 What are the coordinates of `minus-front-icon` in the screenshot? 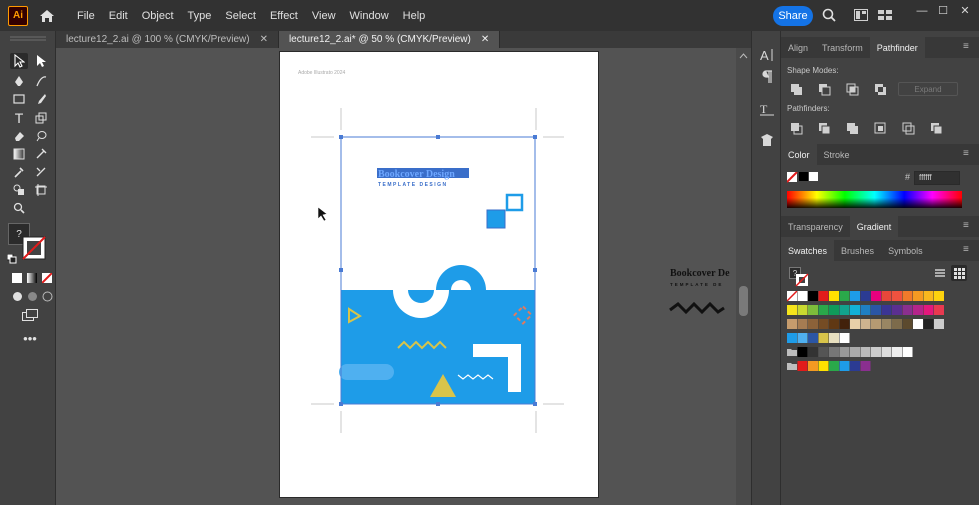 It's located at (825, 90).